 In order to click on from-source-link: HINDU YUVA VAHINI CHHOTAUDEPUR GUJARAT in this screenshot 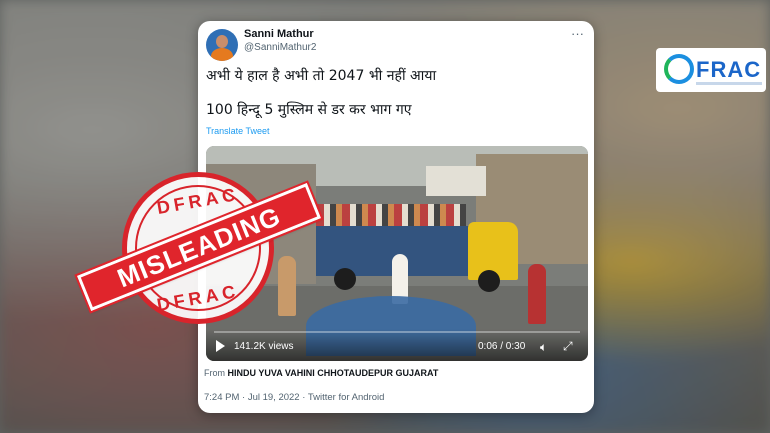, I will do `click(333, 373)`.